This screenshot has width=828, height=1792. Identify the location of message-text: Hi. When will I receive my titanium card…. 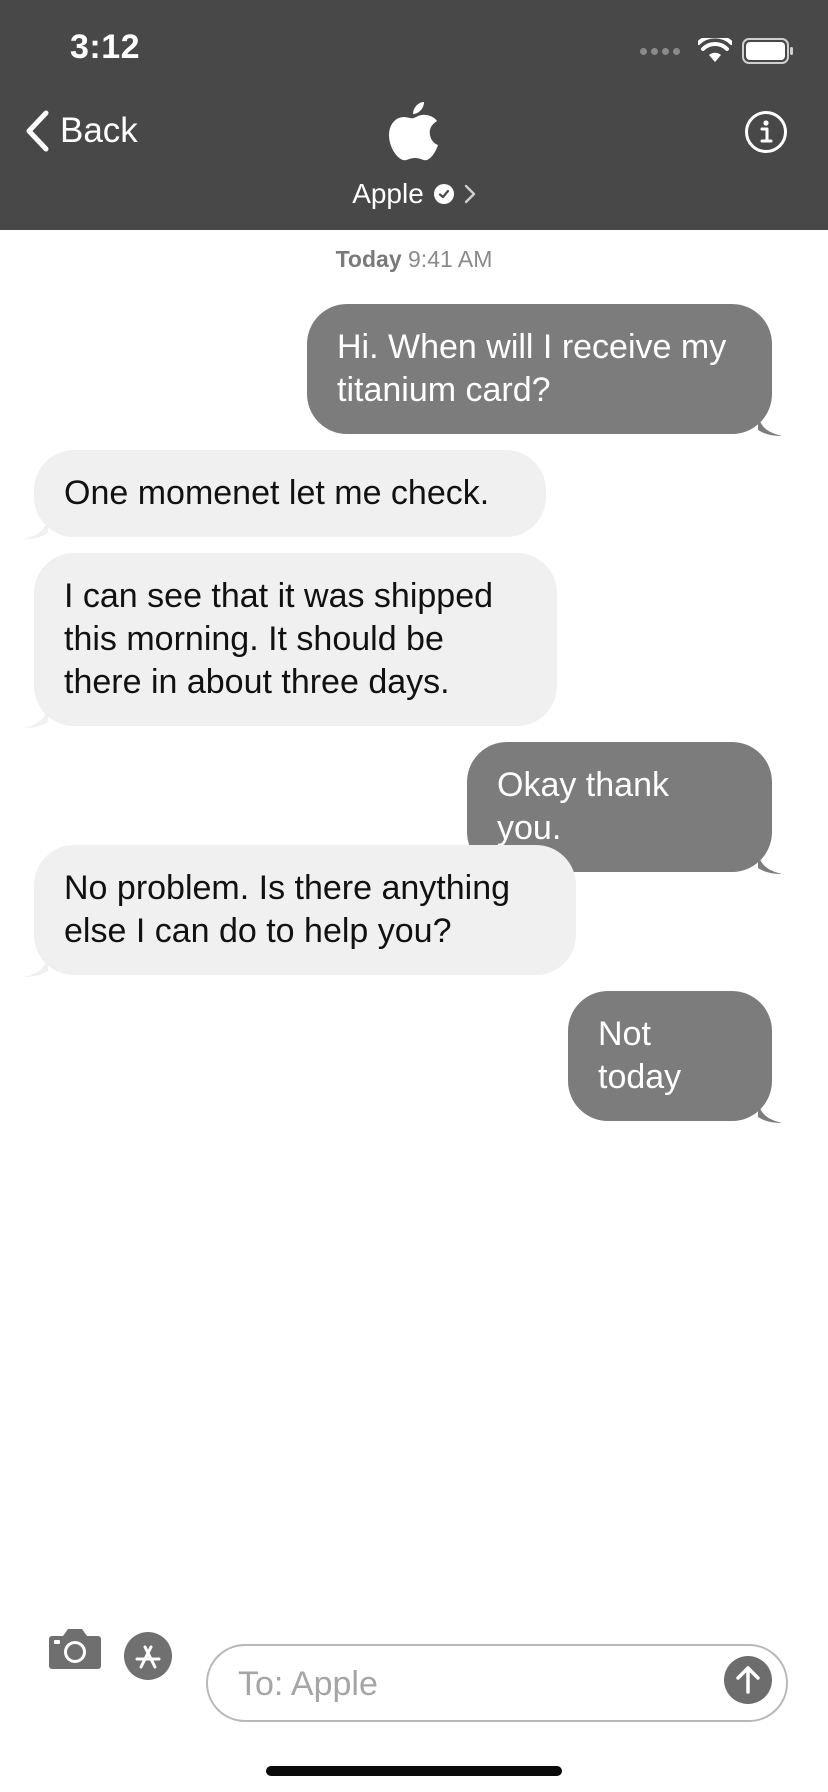
(532, 368).